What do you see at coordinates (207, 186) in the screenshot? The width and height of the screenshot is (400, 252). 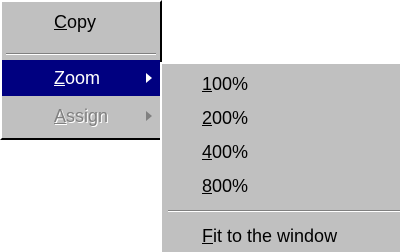 I see `mnemonic-8: 8` at bounding box center [207, 186].